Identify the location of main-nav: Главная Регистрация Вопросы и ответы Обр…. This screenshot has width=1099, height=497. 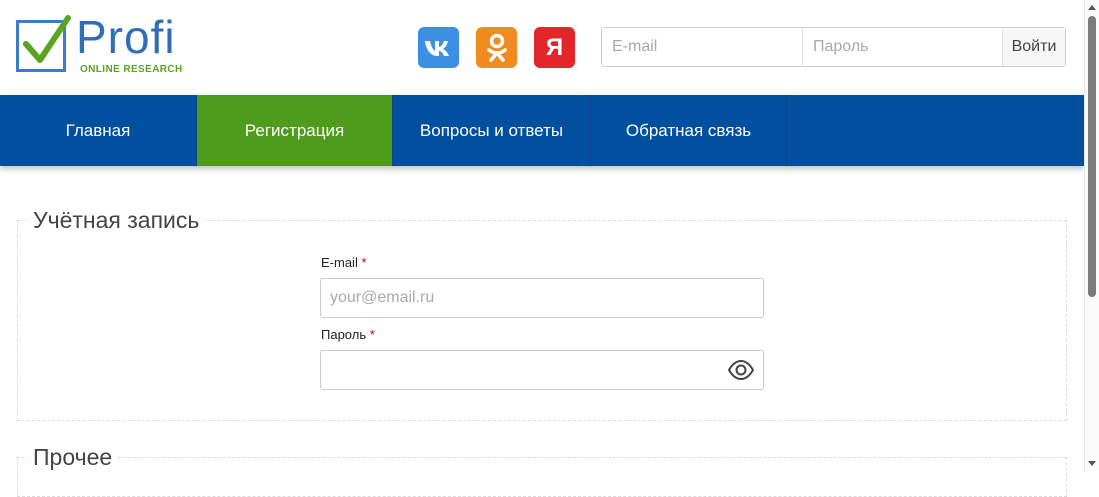
(542, 130).